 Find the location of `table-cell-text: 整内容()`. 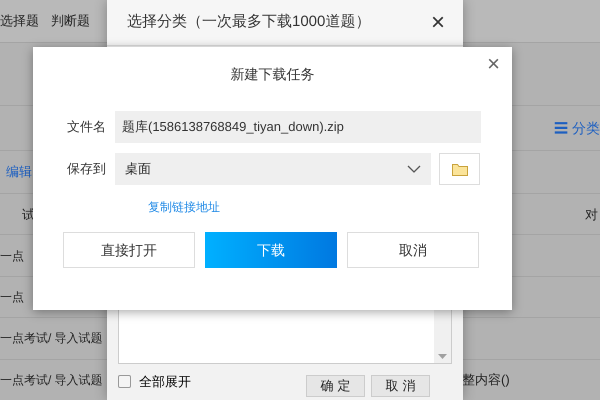

table-cell-text: 整内容() is located at coordinates (486, 380).